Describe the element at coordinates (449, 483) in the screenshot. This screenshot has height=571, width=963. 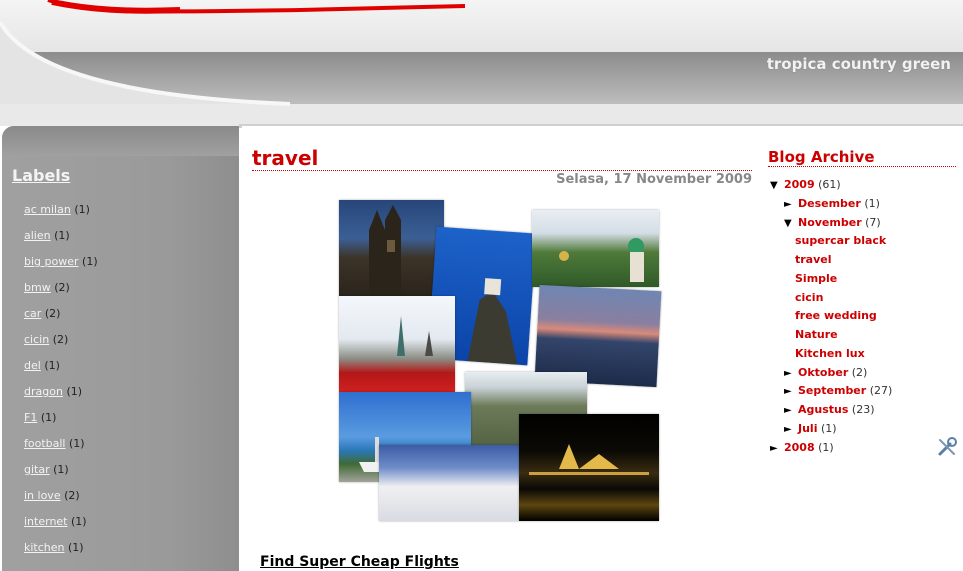
I see `white-village-photo` at that location.